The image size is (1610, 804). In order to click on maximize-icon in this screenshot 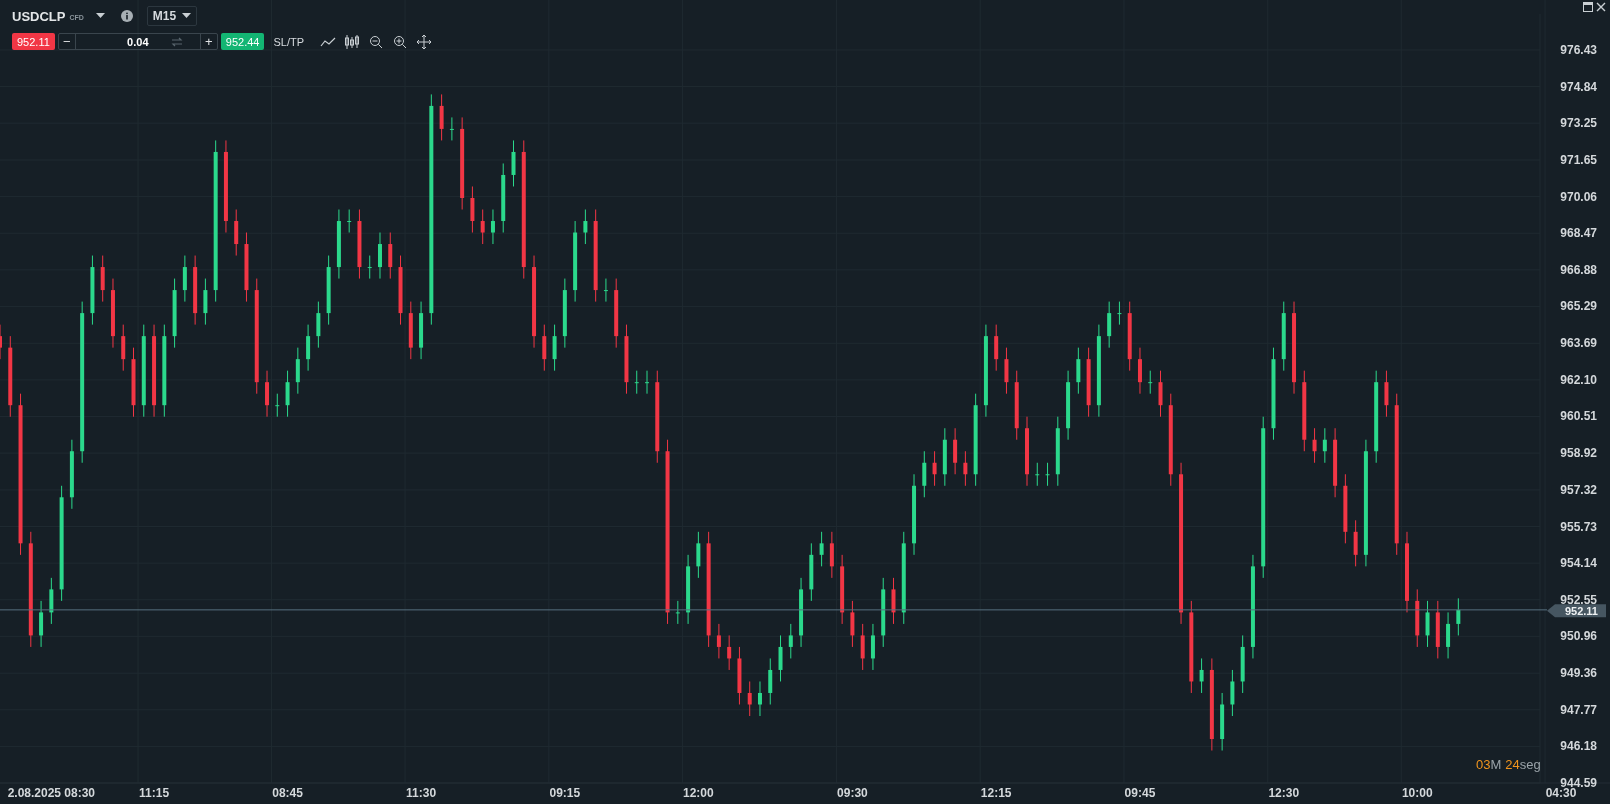, I will do `click(1588, 7)`.